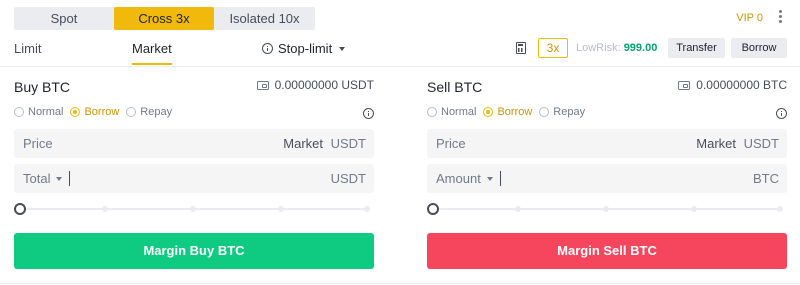  I want to click on buy-mode-normal: Normal, so click(38, 112).